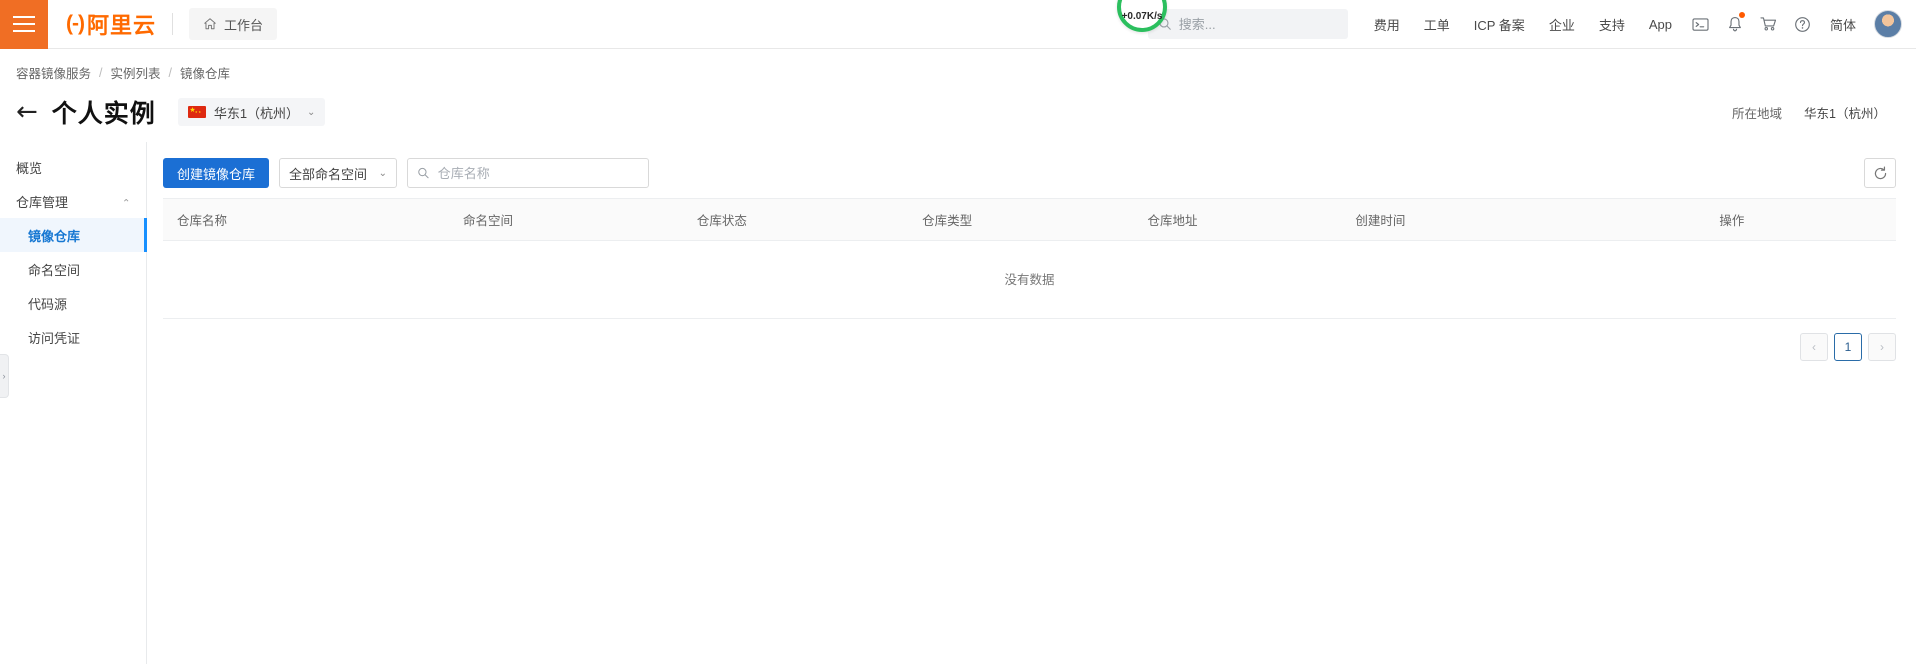  I want to click on column-header-type: 仓库类型, so click(1021, 219).